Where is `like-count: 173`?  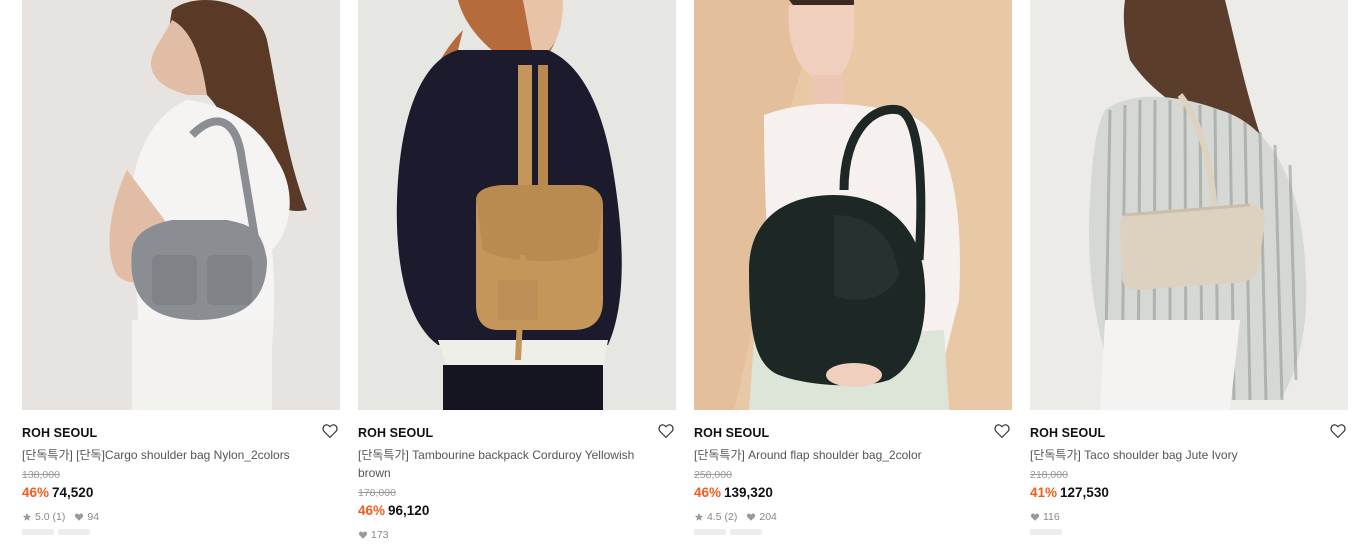
like-count: 173 is located at coordinates (380, 535).